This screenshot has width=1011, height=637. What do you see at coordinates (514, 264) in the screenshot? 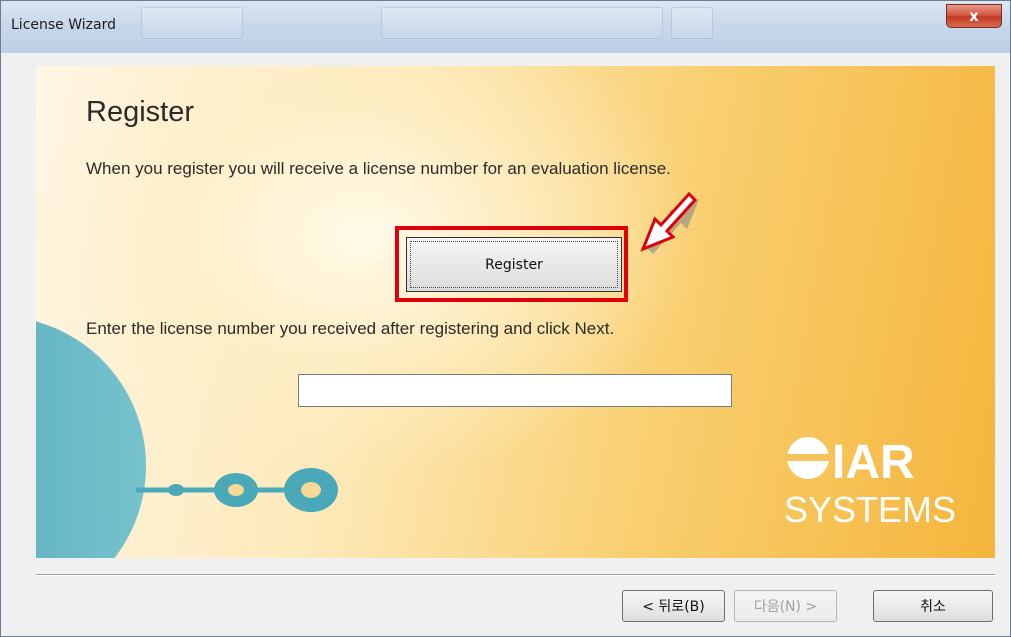
I see `register-button: Register` at bounding box center [514, 264].